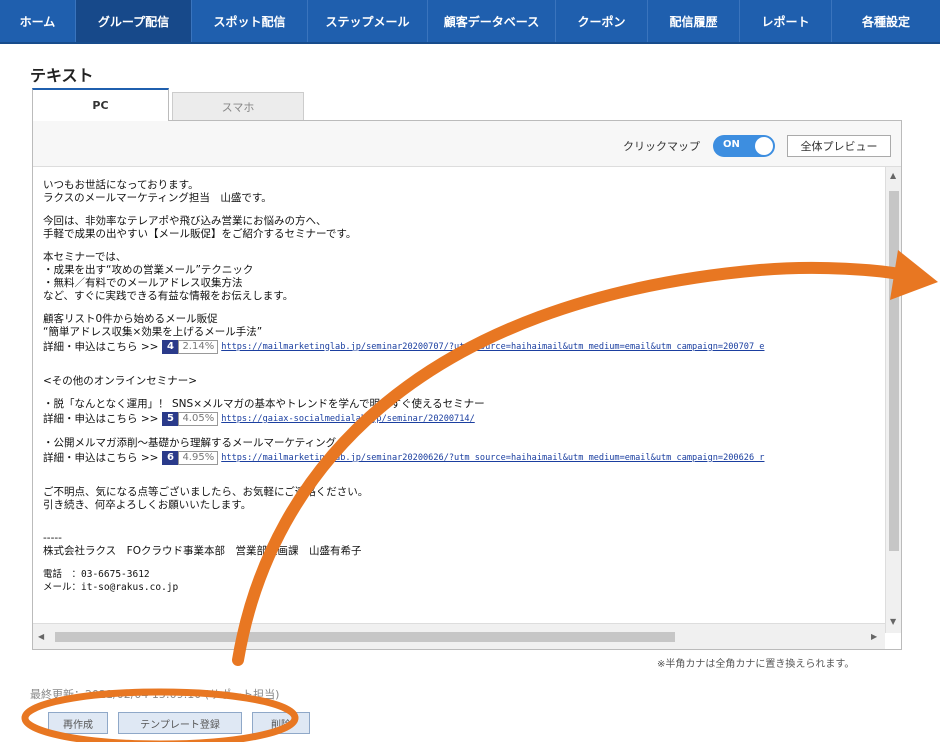  Describe the element at coordinates (238, 106) in the screenshot. I see `tab-smartphone: スマホ` at that location.